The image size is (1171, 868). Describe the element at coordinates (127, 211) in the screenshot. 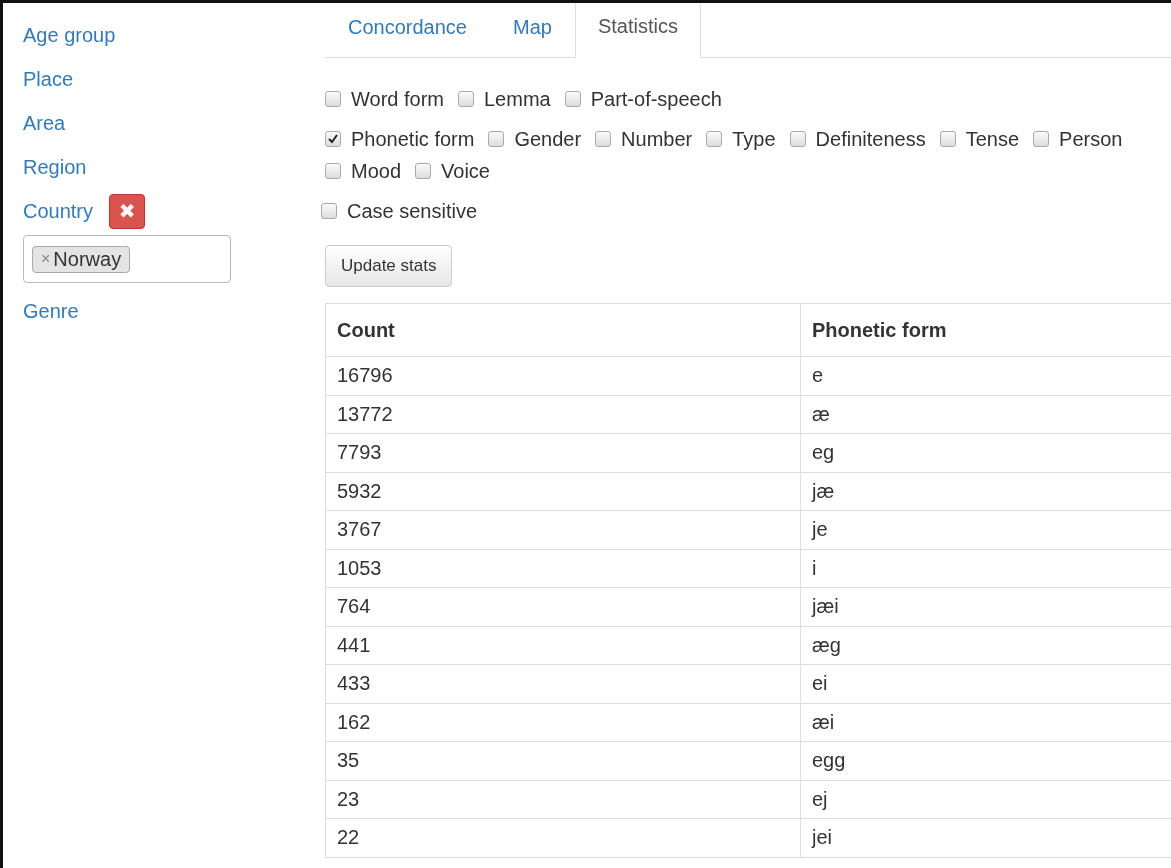

I see `remove-filter-button: ✖` at that location.